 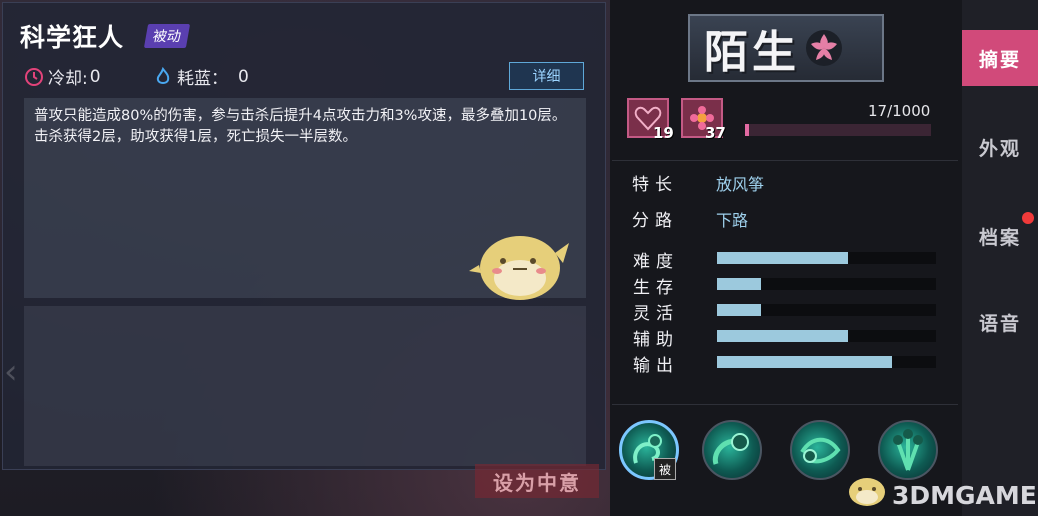 I want to click on attribute-label: 输出, so click(x=656, y=366).